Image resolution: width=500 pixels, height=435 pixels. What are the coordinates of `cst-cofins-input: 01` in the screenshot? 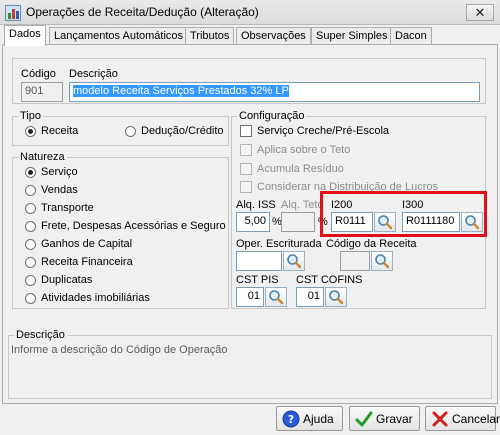 It's located at (310, 297).